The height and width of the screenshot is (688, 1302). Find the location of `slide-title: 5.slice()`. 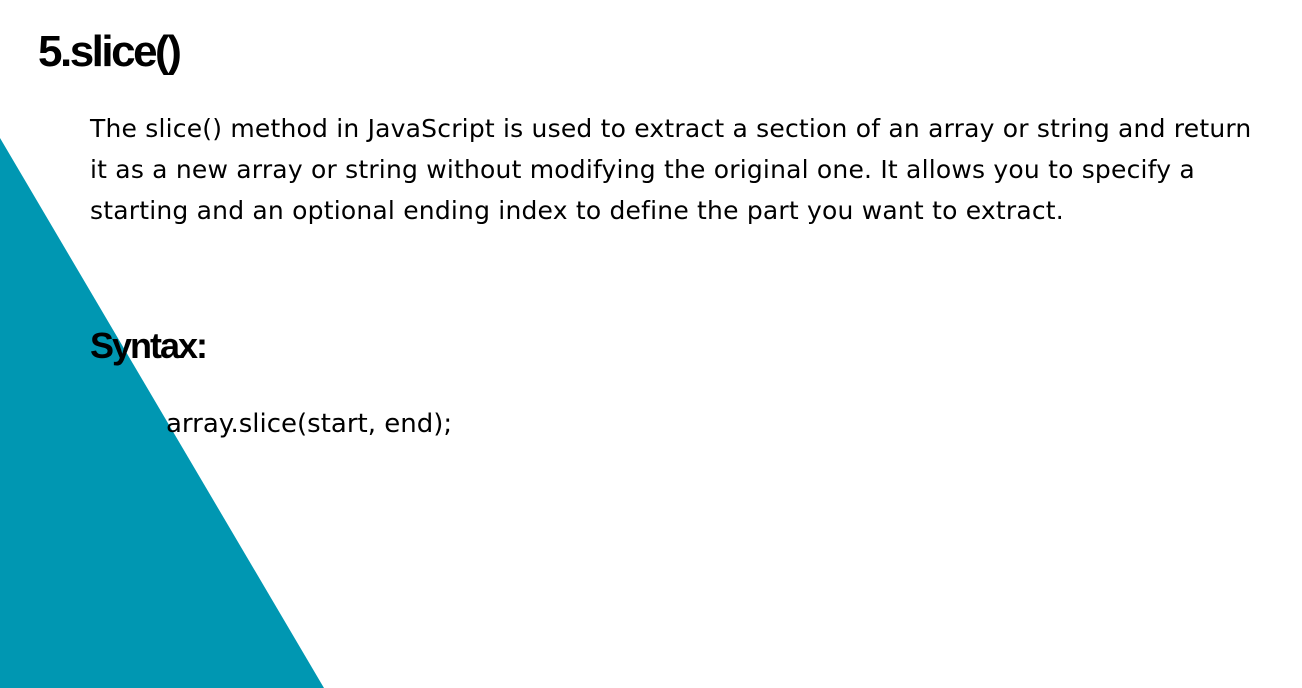

slide-title: 5.slice() is located at coordinates (110, 51).